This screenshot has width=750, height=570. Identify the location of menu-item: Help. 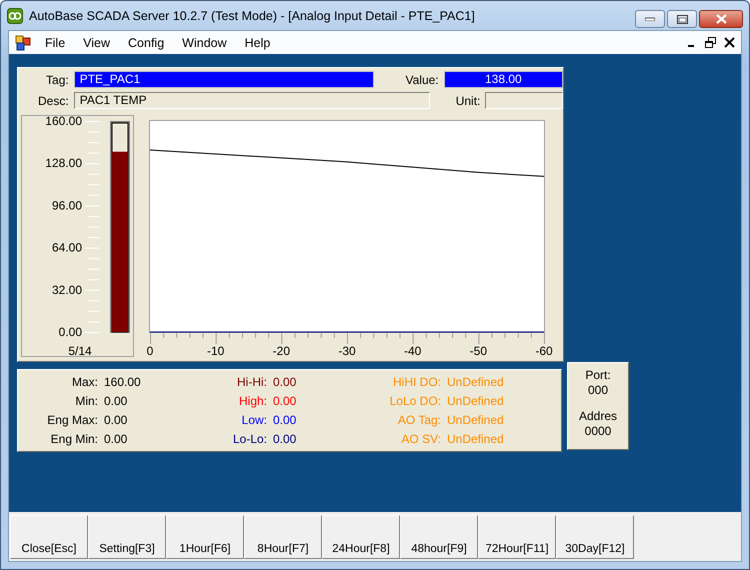
(258, 43).